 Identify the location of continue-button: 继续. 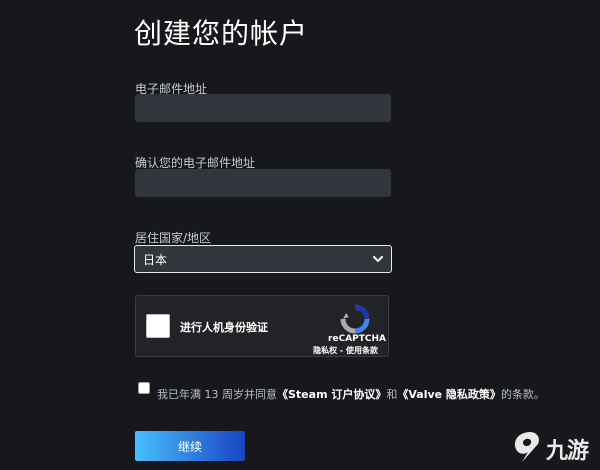
(190, 446).